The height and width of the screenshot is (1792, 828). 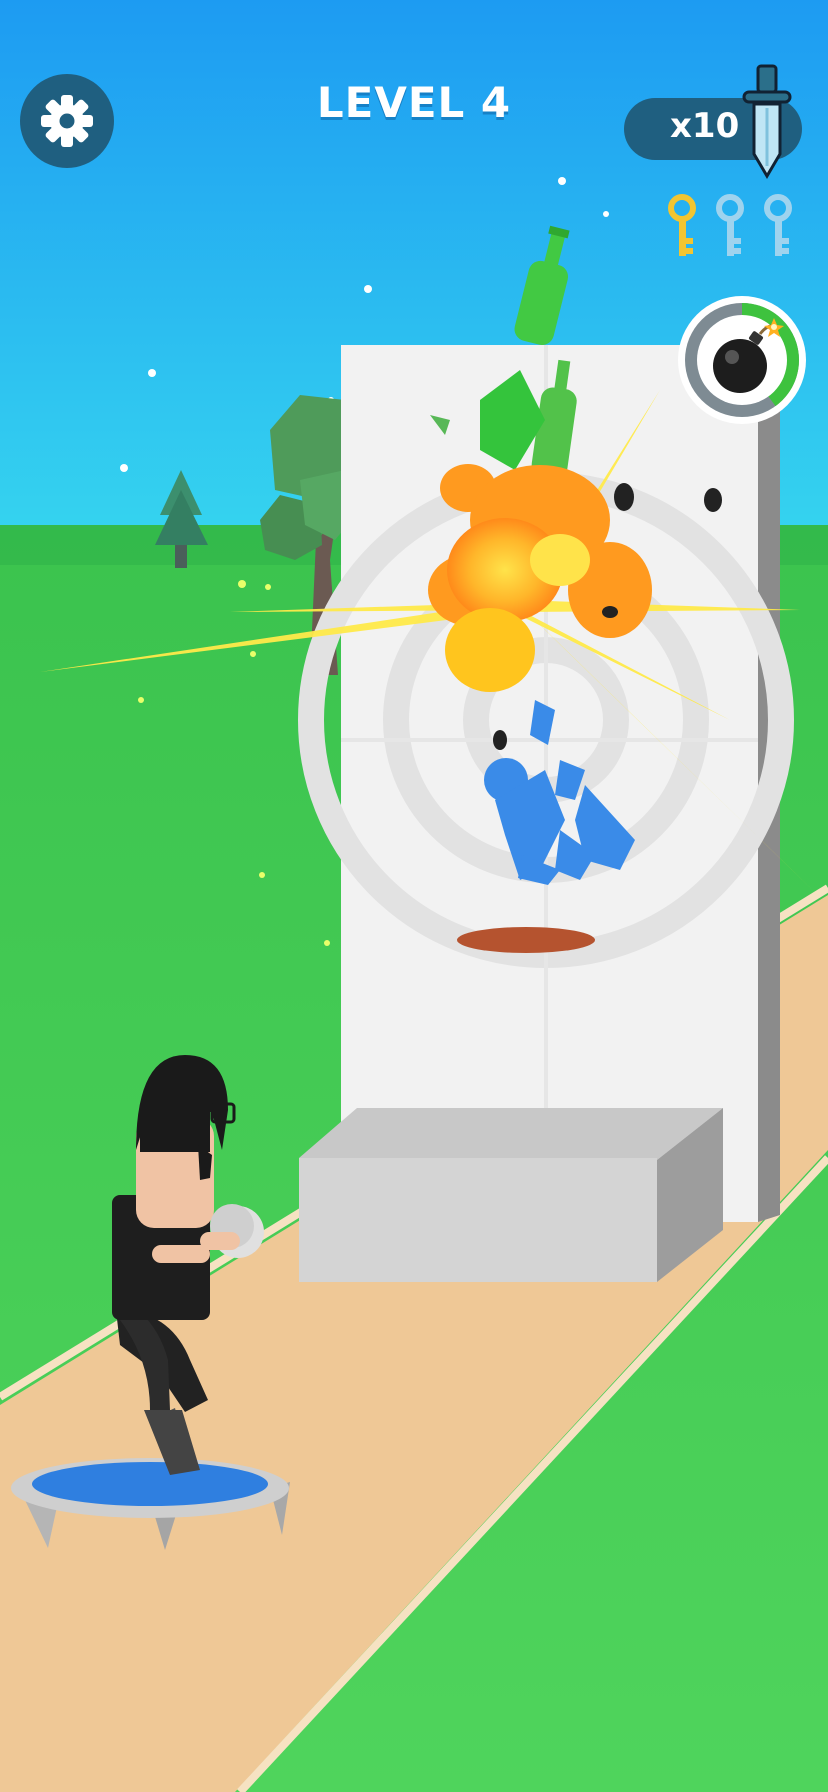 What do you see at coordinates (511, 1195) in the screenshot?
I see `stone-block` at bounding box center [511, 1195].